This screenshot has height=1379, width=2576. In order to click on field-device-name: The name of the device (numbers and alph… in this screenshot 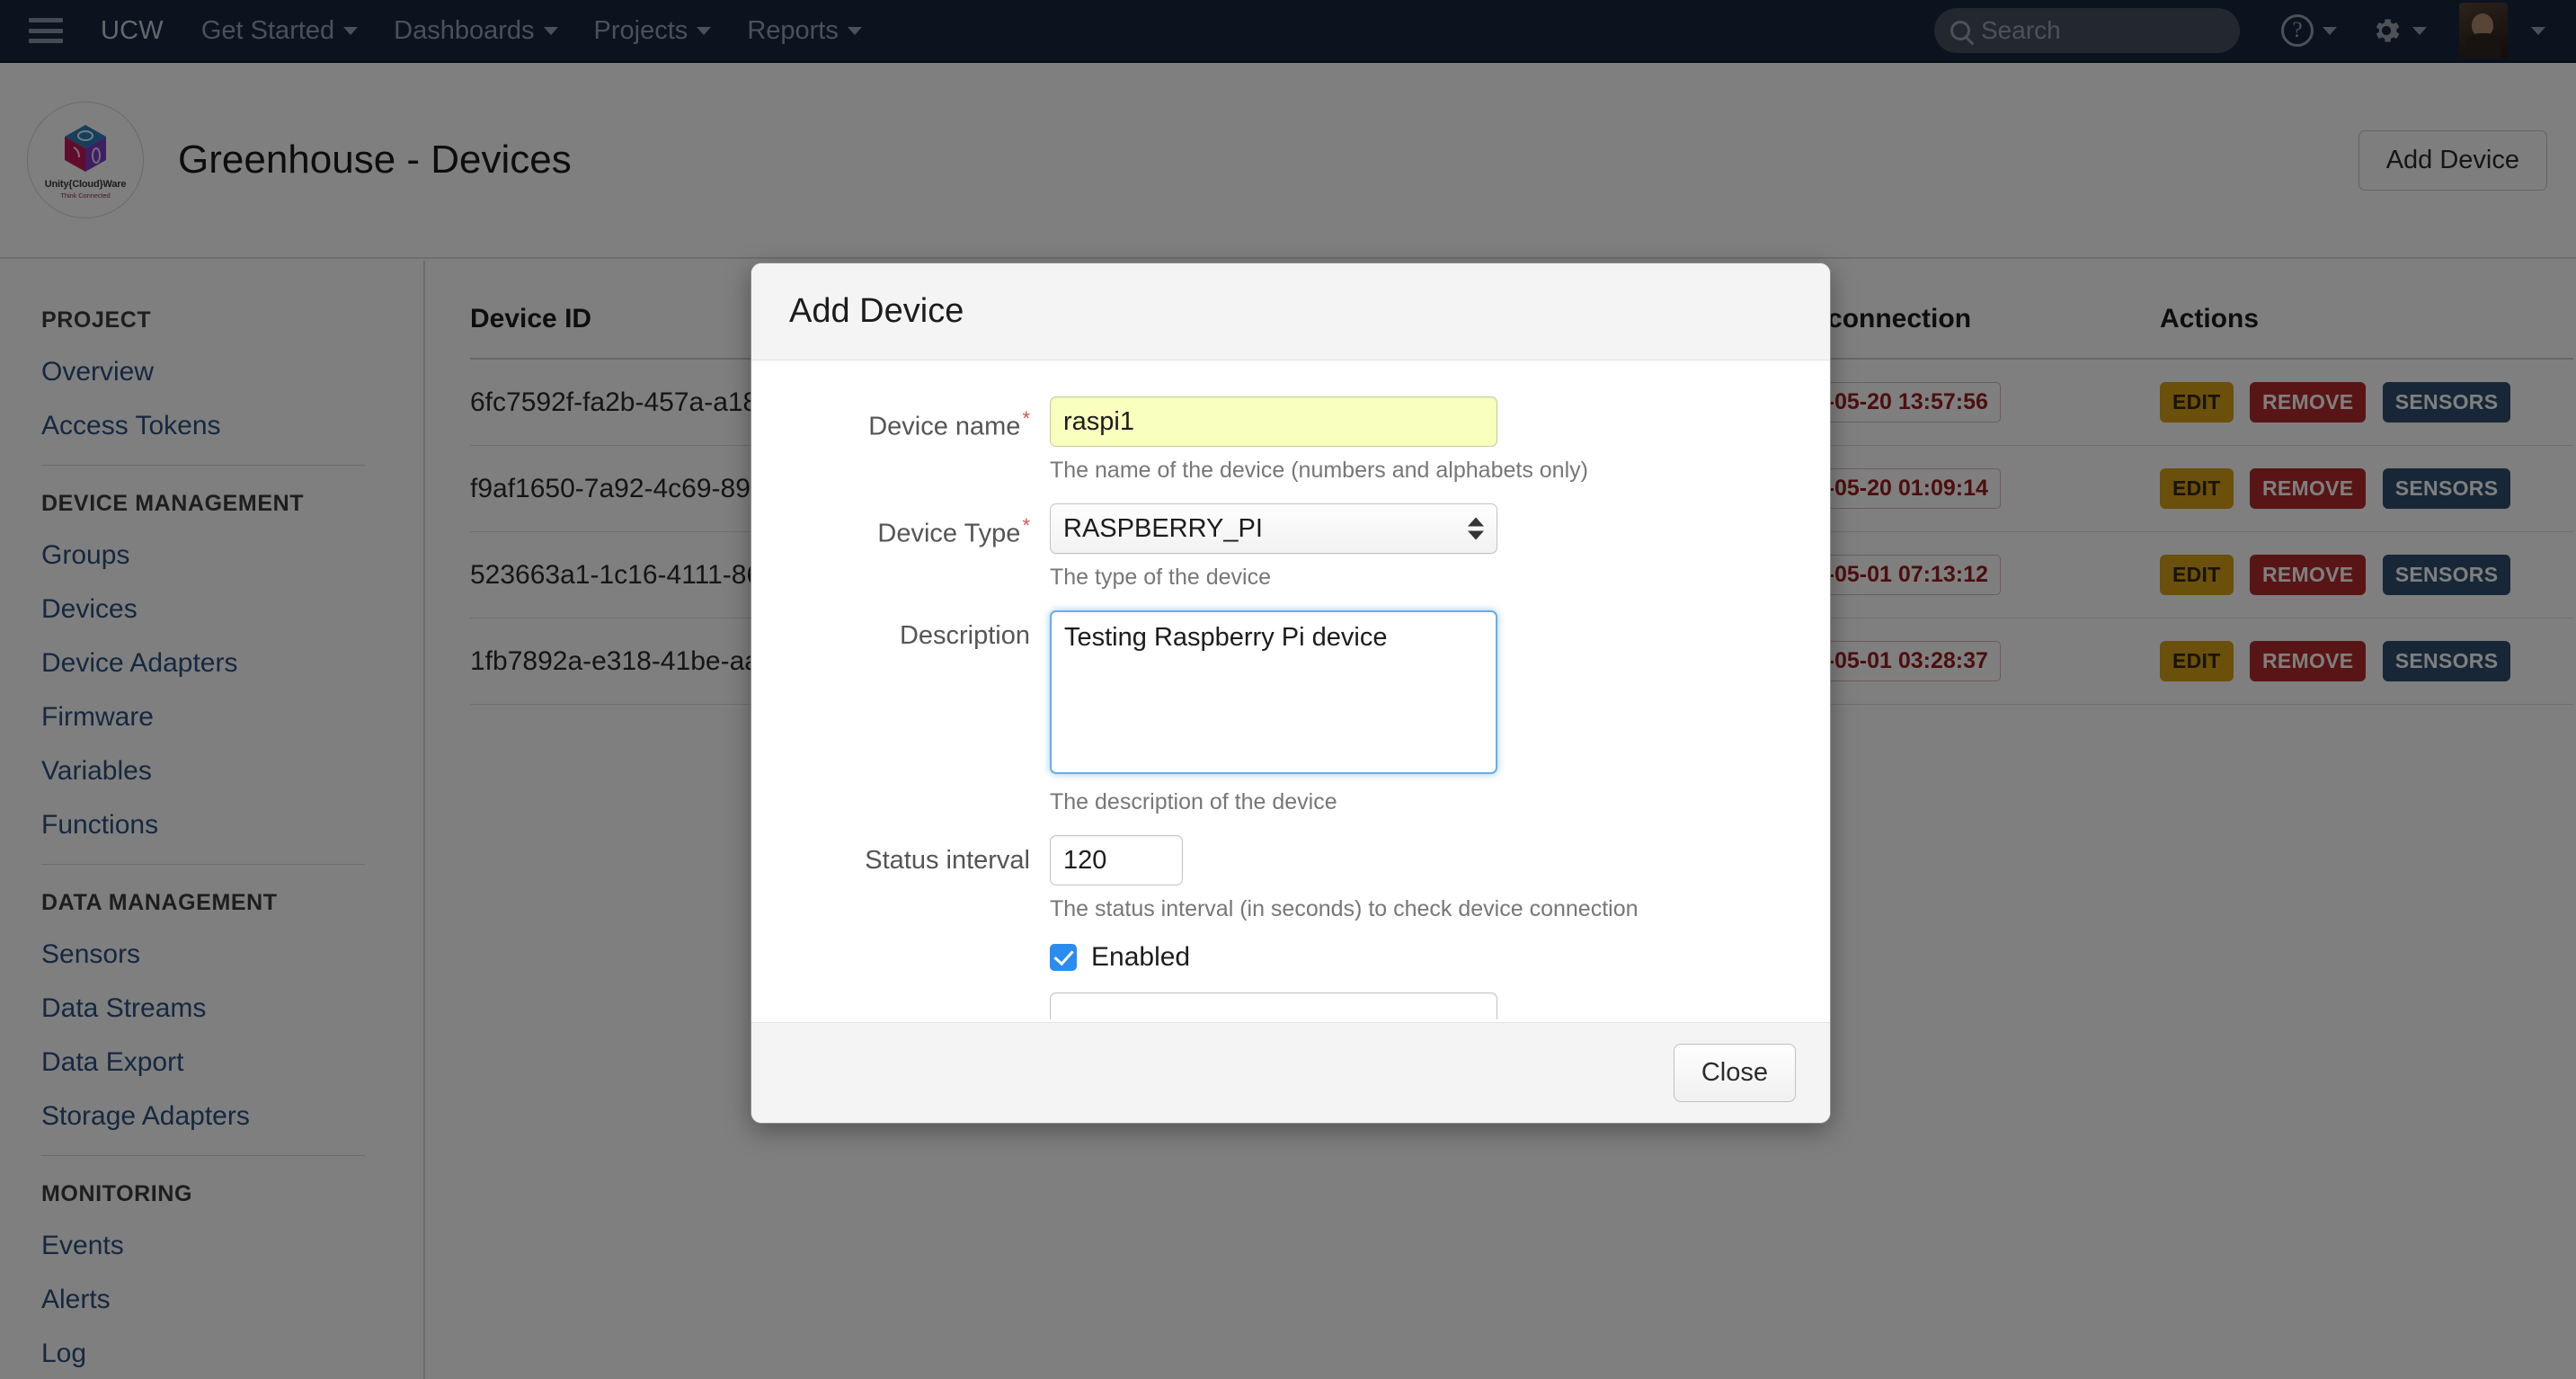, I will do `click(1440, 440)`.